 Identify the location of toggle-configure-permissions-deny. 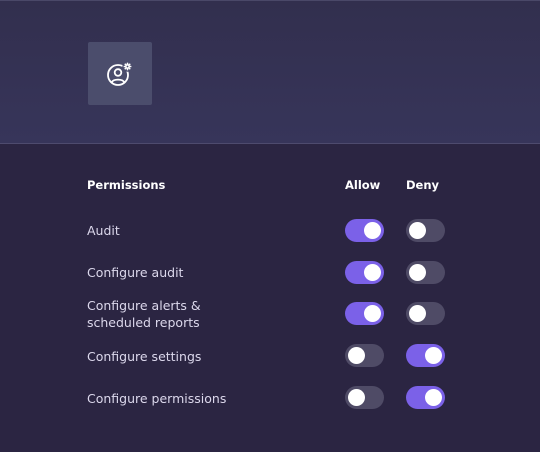
(425, 397).